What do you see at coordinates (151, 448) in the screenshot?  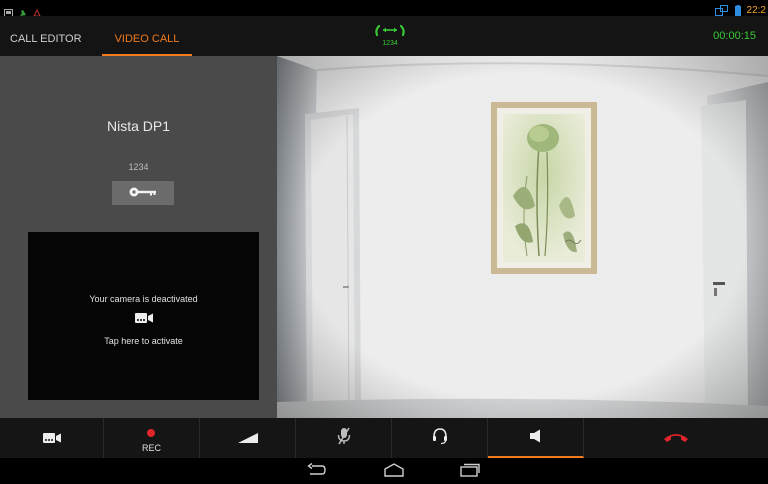 I see `record-label: REC` at bounding box center [151, 448].